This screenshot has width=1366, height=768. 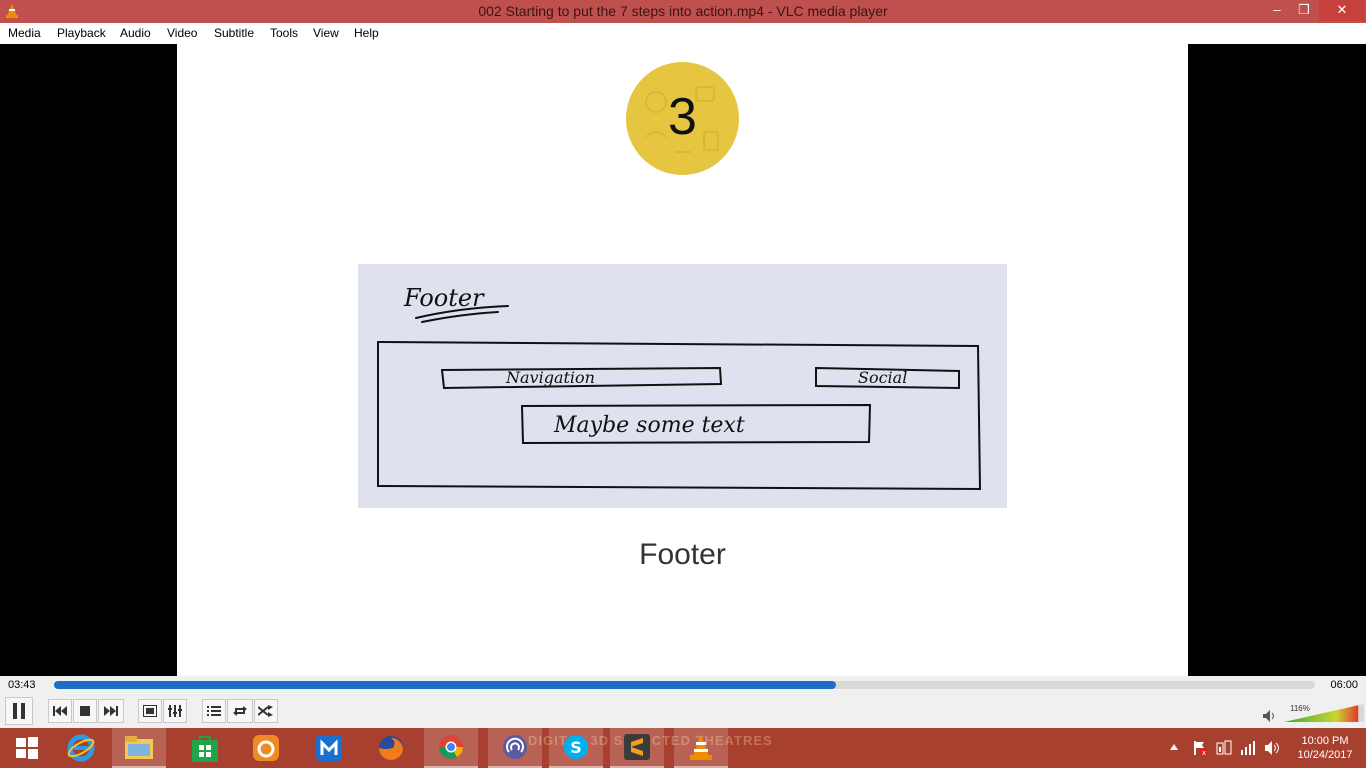 I want to click on taskbar-uc-browser, so click(x=266, y=748).